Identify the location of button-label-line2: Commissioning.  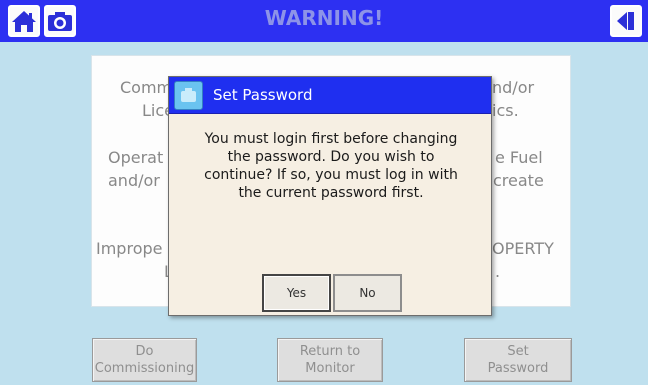
(144, 368).